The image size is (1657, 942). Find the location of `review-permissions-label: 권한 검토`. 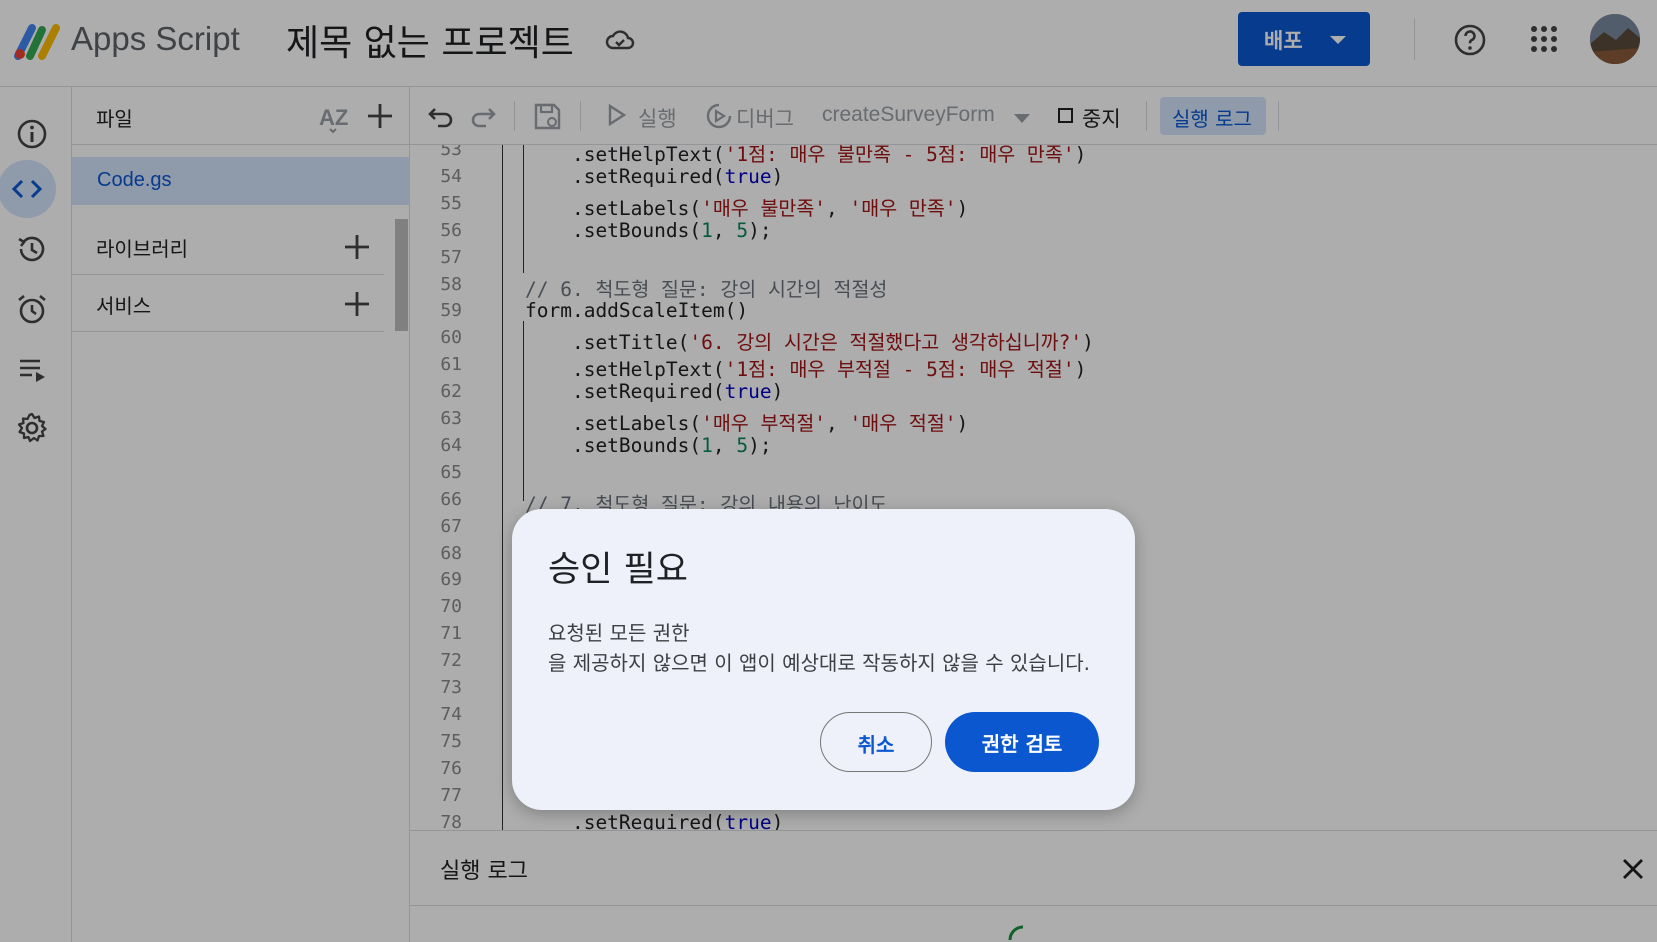

review-permissions-label: 권한 검토 is located at coordinates (1022, 744).